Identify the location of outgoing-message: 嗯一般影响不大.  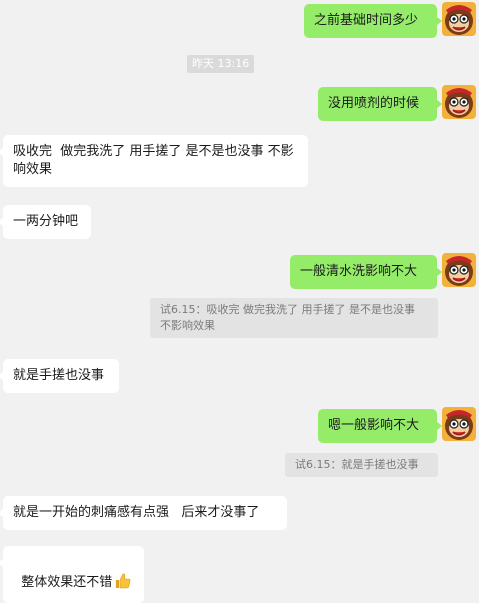
(380, 426).